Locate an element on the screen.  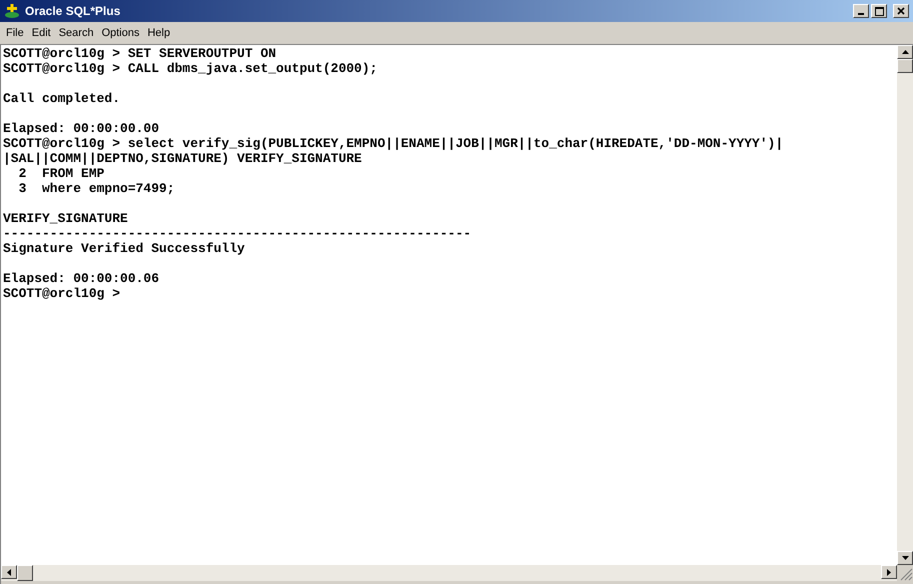
console-line: SCOTT@orcl10g > is located at coordinates (61, 293).